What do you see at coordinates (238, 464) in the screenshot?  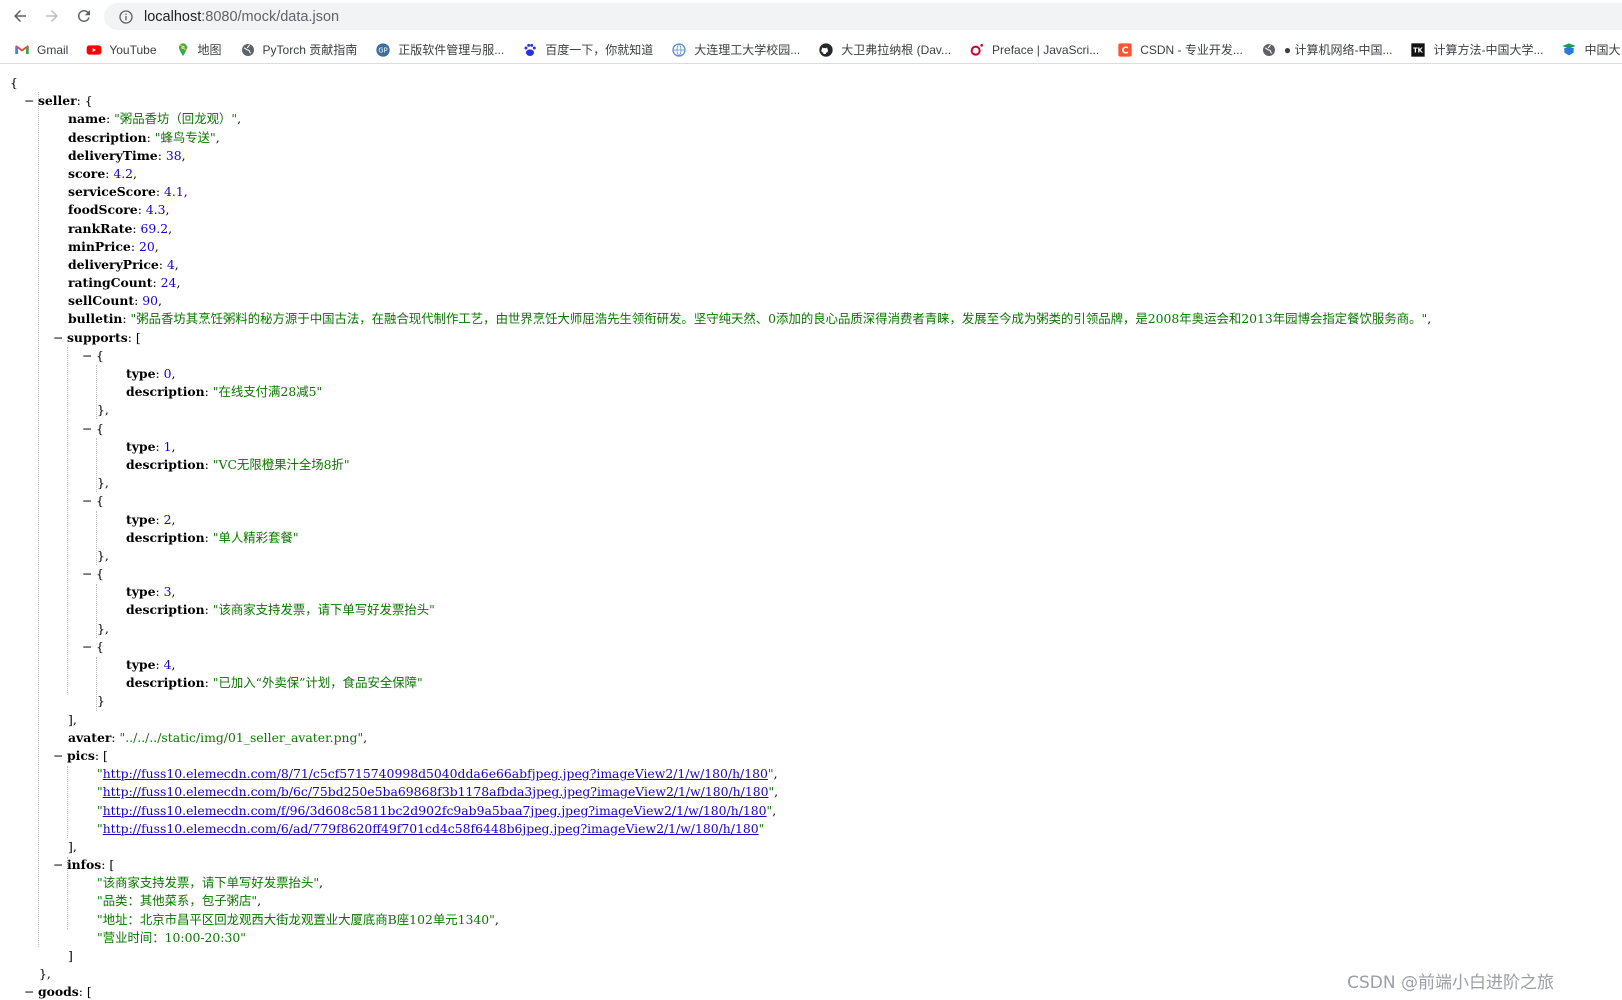 I see `json-support-description: description: "VC无限橙果汁全场8折"` at bounding box center [238, 464].